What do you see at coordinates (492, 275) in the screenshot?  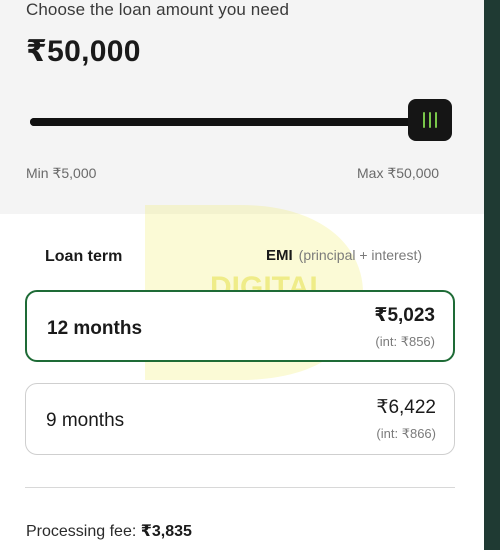 I see `right-edge-strip` at bounding box center [492, 275].